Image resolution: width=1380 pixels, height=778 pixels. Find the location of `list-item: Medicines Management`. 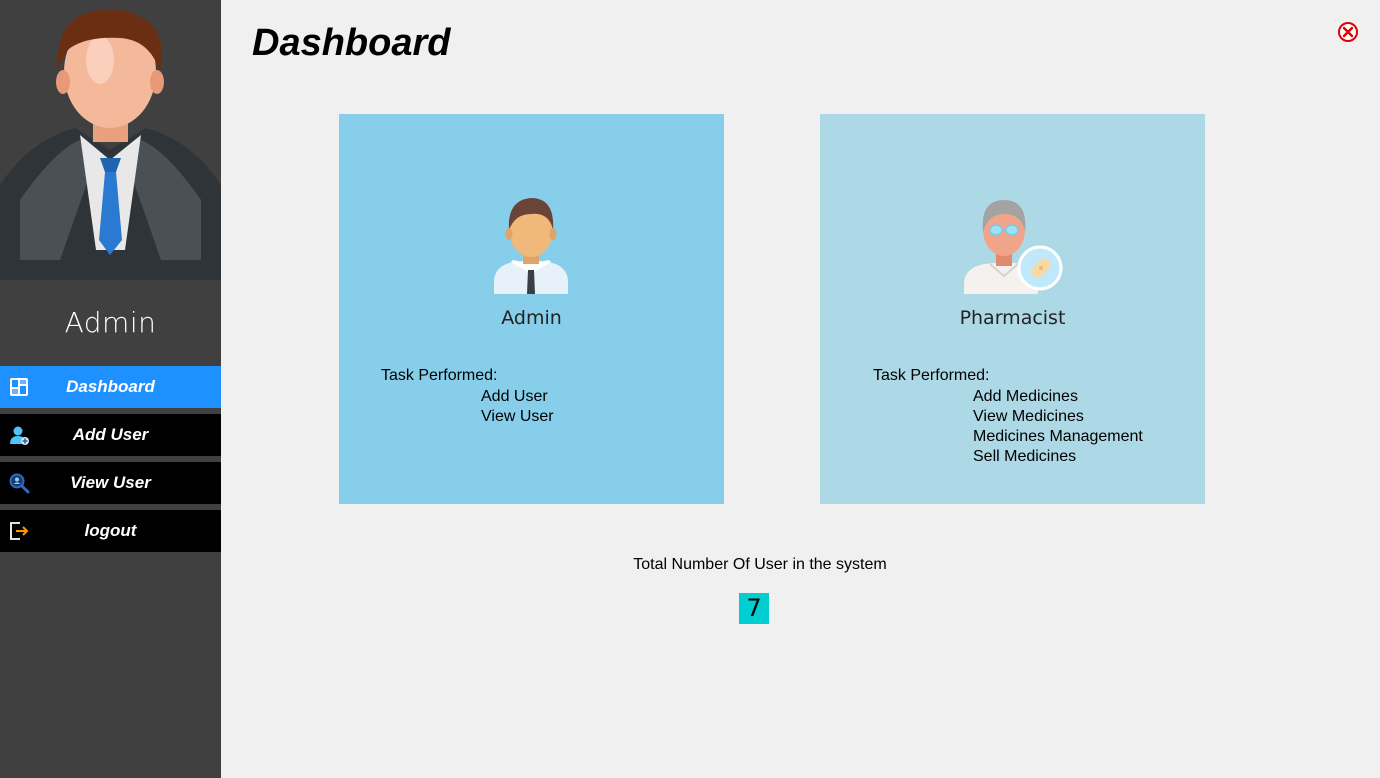

list-item: Medicines Management is located at coordinates (1058, 436).